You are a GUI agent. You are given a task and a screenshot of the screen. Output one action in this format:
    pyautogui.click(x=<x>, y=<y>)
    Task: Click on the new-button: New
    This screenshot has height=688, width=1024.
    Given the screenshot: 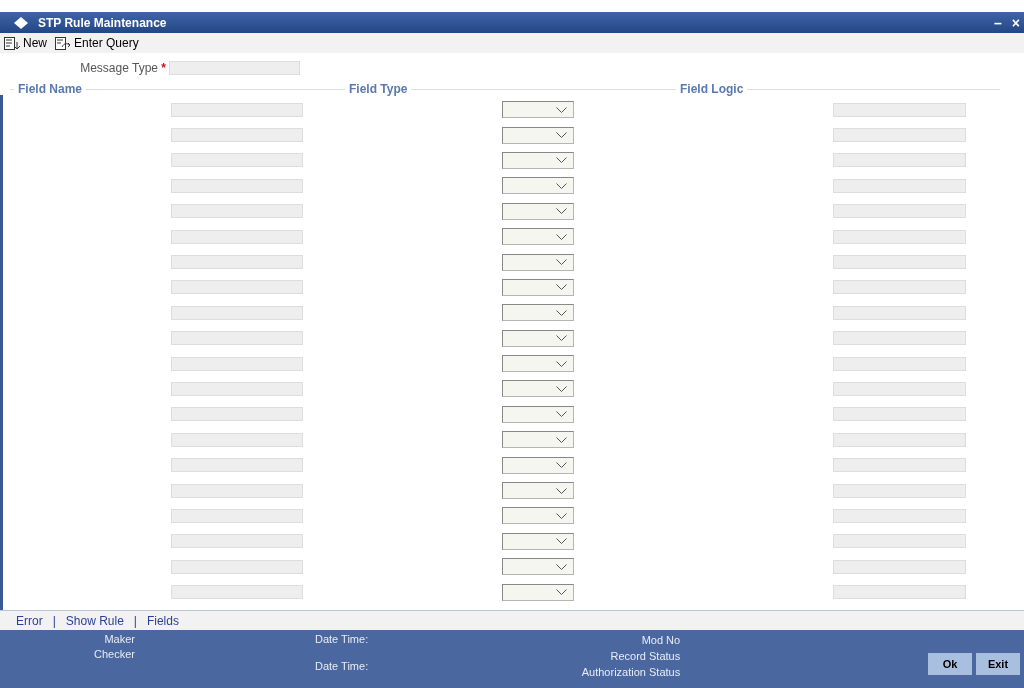 What is the action you would take?
    pyautogui.click(x=25, y=43)
    